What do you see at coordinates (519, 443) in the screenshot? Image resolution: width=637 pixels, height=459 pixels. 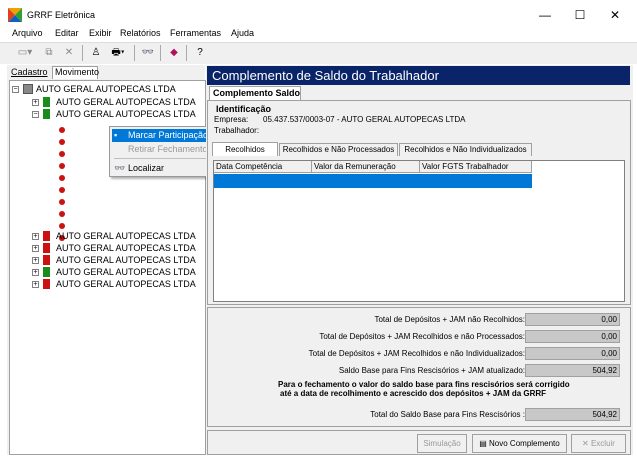 I see `novo-complemento-button: ▤ Novo Complemento` at bounding box center [519, 443].